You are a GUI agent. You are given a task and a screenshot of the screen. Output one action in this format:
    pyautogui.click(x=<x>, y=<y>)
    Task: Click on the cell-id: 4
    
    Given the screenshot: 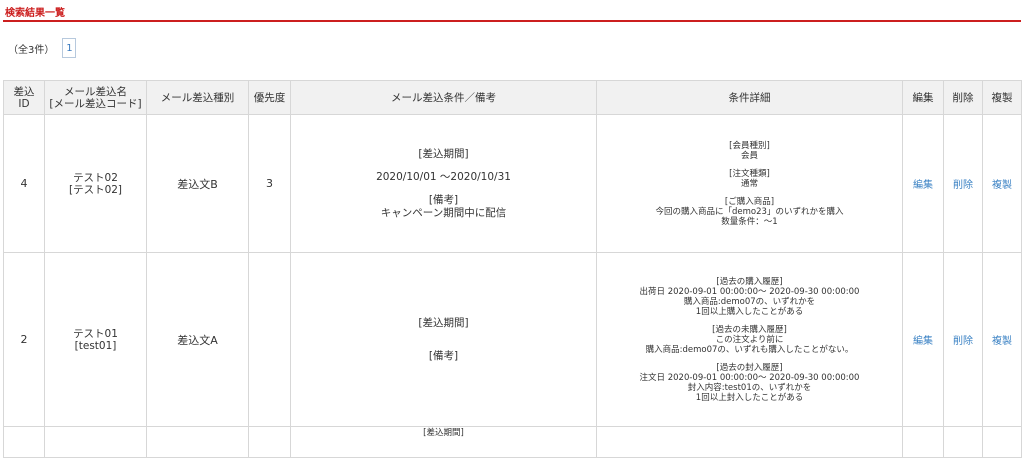 What is the action you would take?
    pyautogui.click(x=24, y=183)
    